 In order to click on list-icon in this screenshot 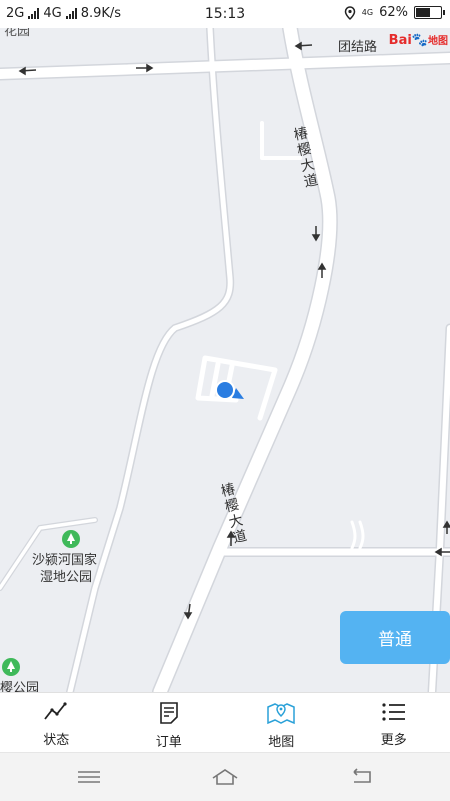, I will do `click(394, 712)`.